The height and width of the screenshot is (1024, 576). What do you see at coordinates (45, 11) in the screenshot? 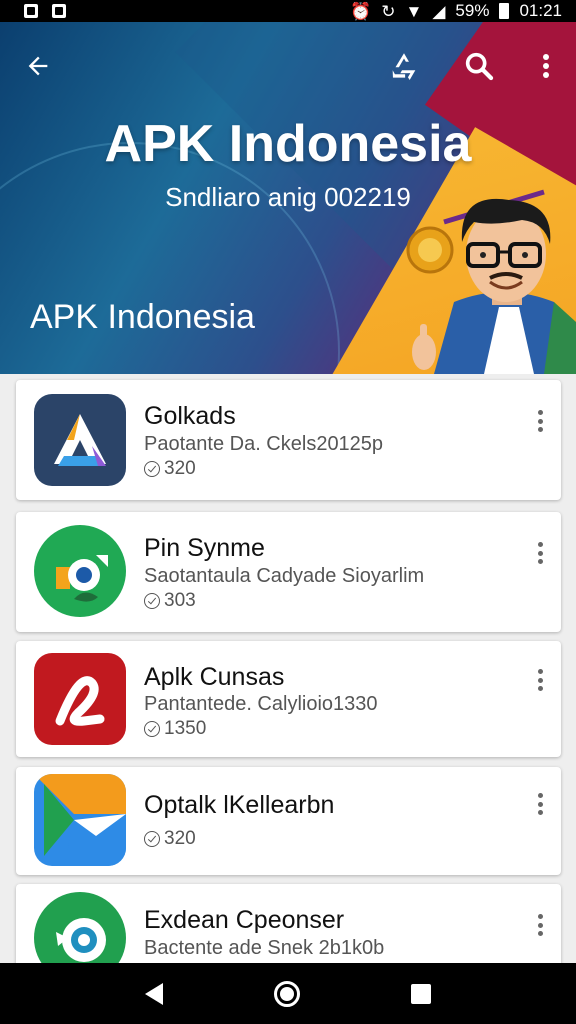
I see `status-notifications` at bounding box center [45, 11].